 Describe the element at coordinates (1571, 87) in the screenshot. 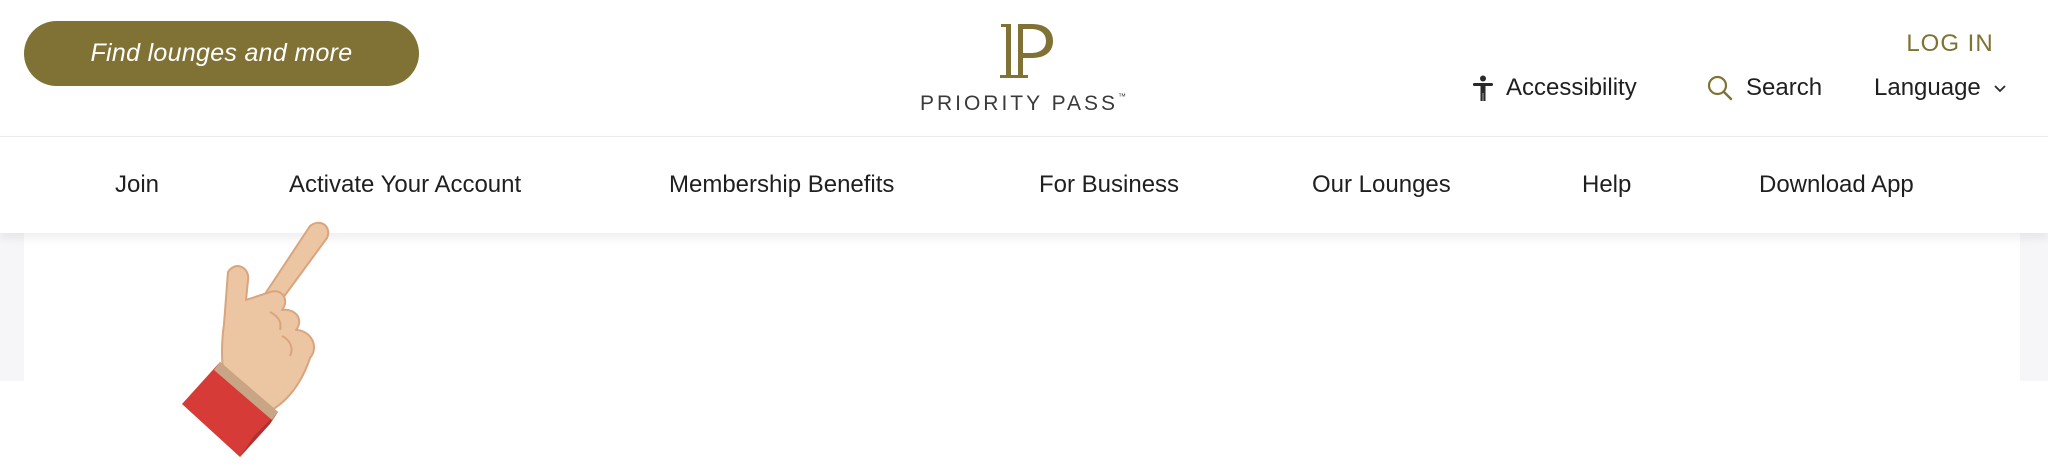

I see `accessibility-label: Accessibility` at that location.